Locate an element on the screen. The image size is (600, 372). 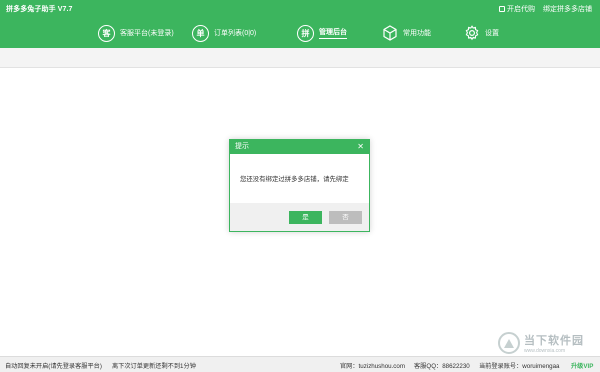
app-title: 拼多多兔子助手 V7.7 is located at coordinates (39, 9).